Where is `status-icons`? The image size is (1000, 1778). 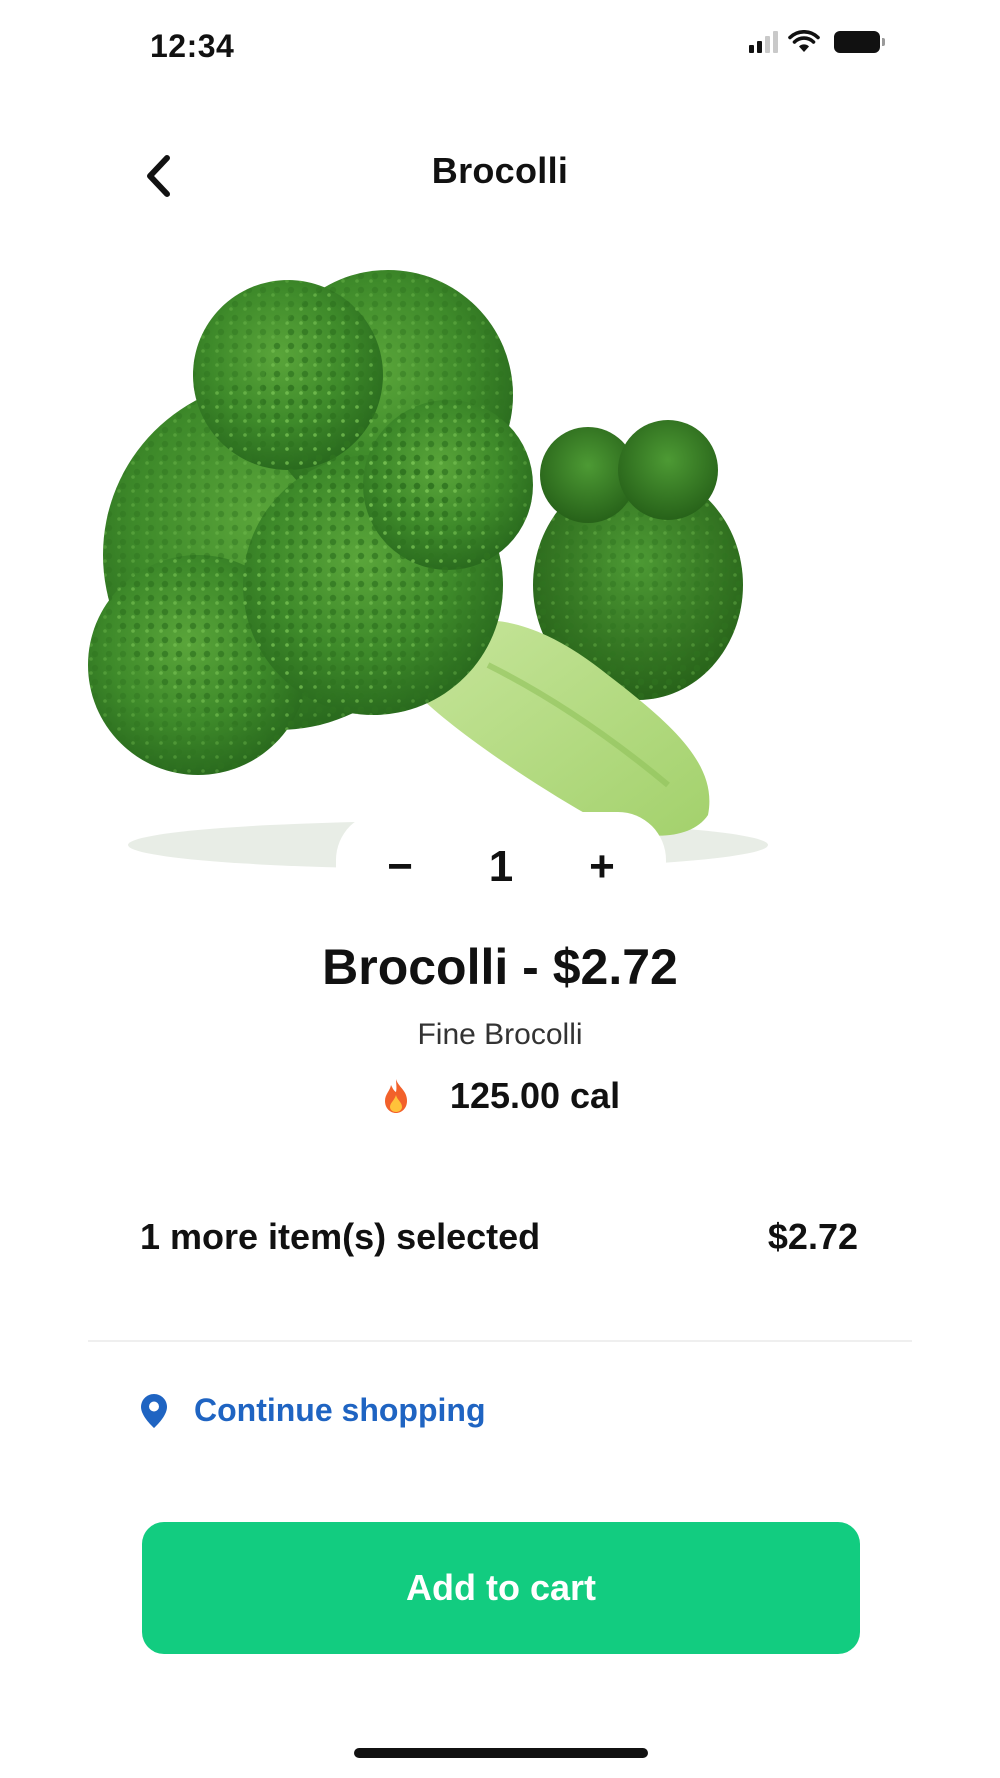
status-icons is located at coordinates (817, 42).